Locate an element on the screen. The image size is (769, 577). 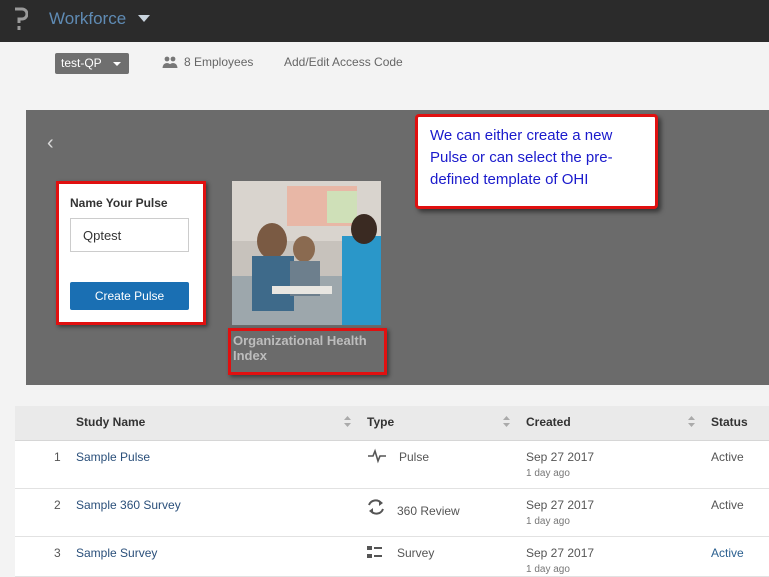
logo-icon is located at coordinates (20, 20).